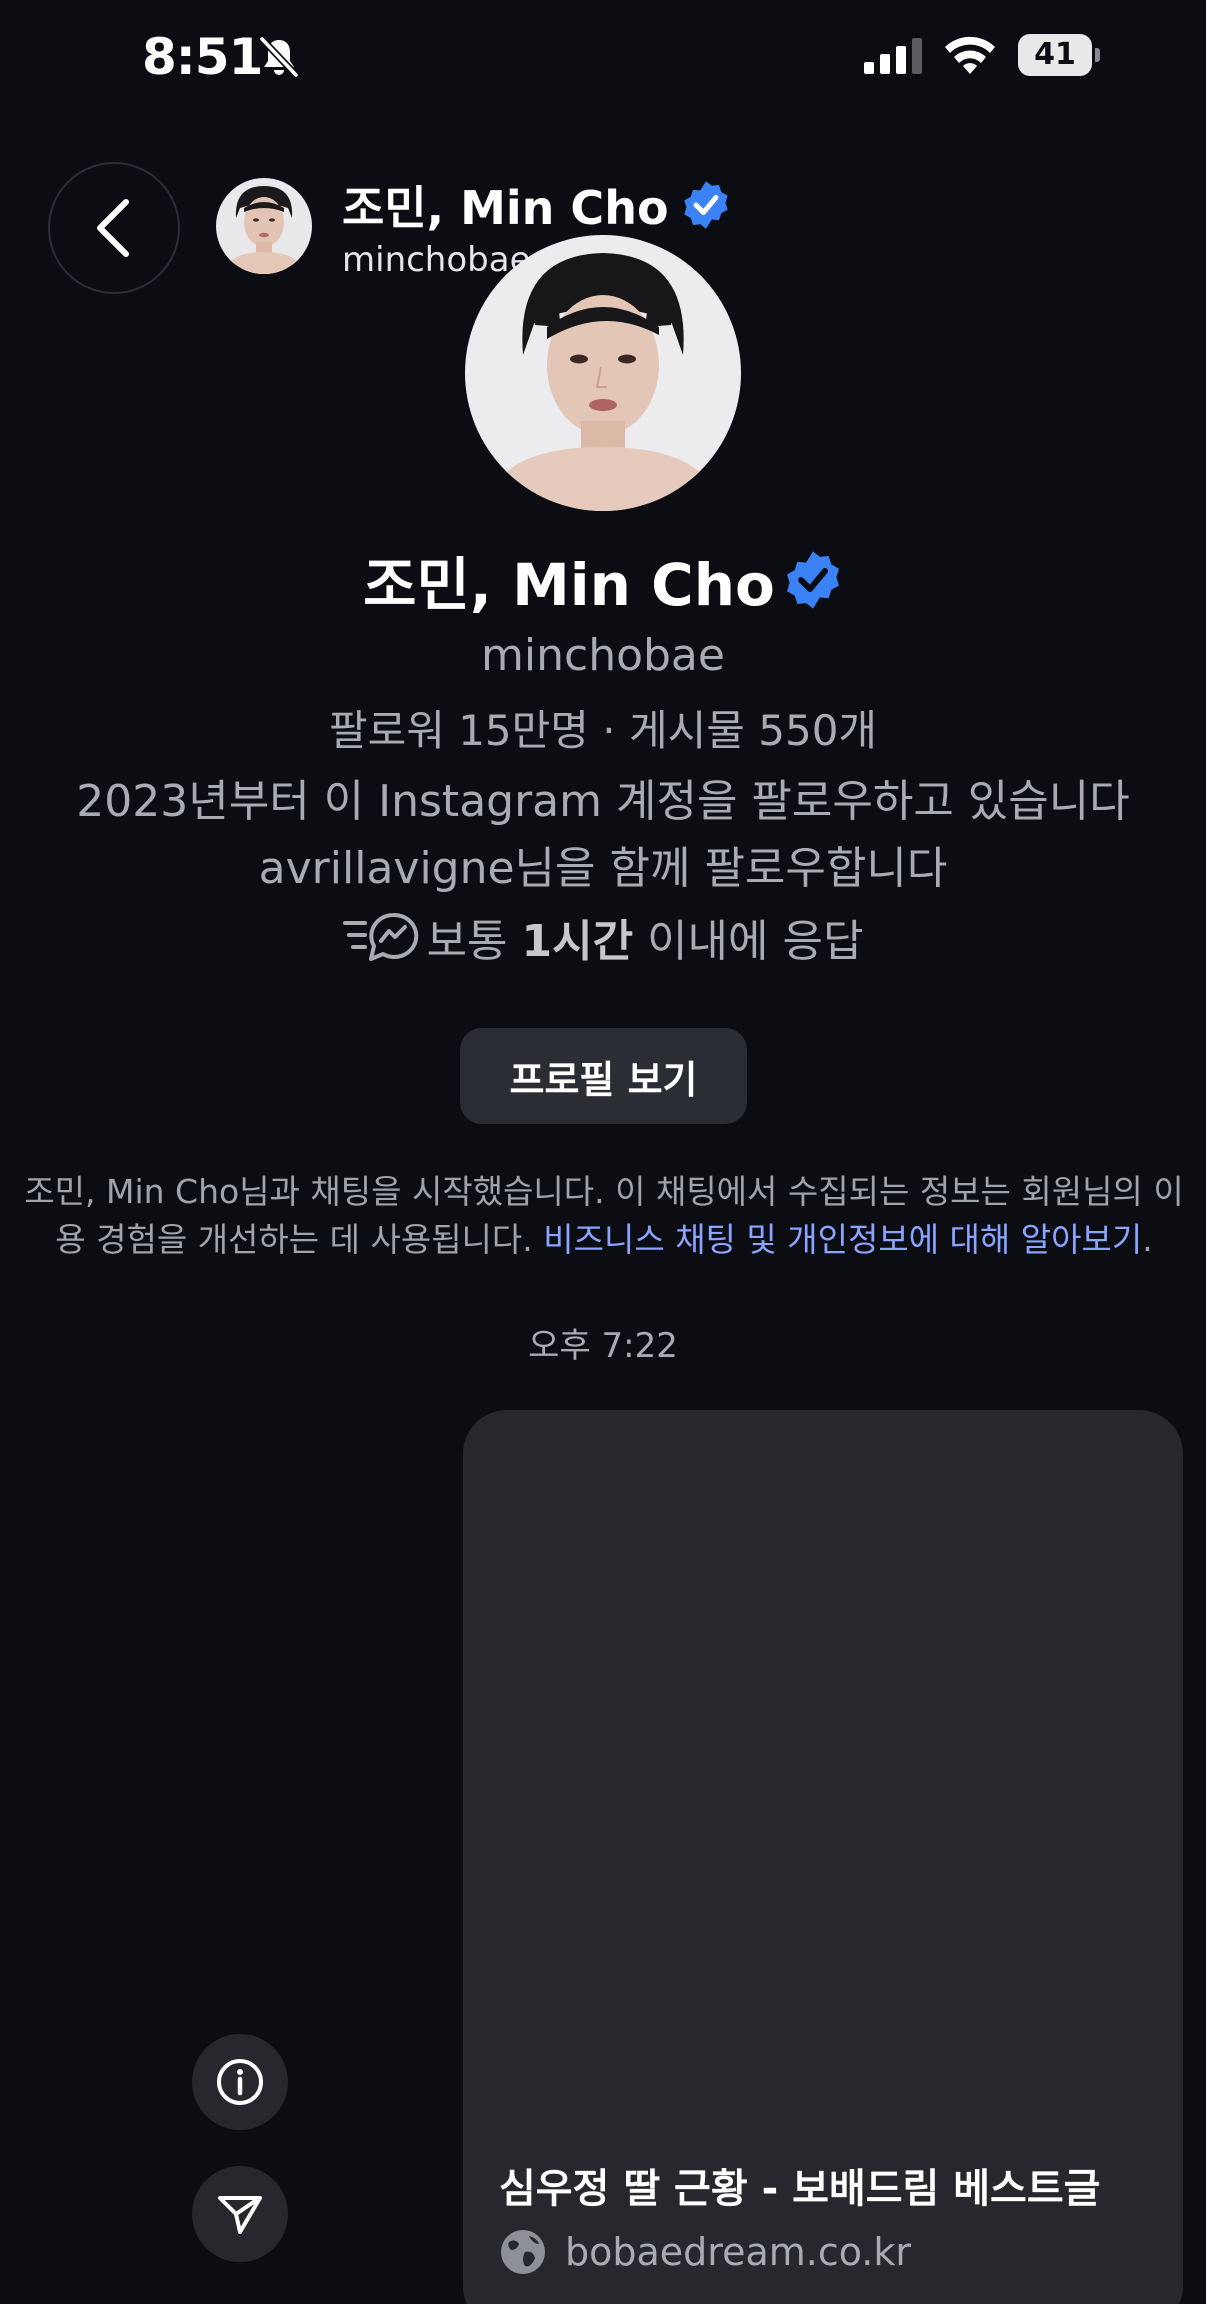 The width and height of the screenshot is (1206, 2304). I want to click on response-prefix: 보통, so click(474, 941).